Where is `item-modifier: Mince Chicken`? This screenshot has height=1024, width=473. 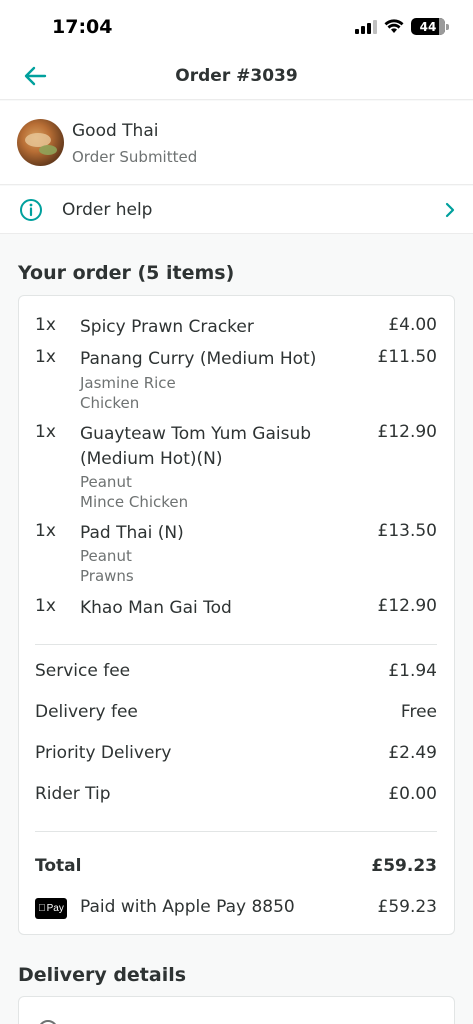 item-modifier: Mince Chicken is located at coordinates (134, 502).